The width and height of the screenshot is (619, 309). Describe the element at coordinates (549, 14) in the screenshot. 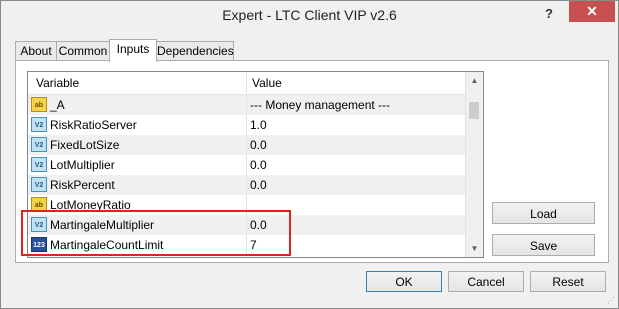

I see `help-button: ?` at that location.